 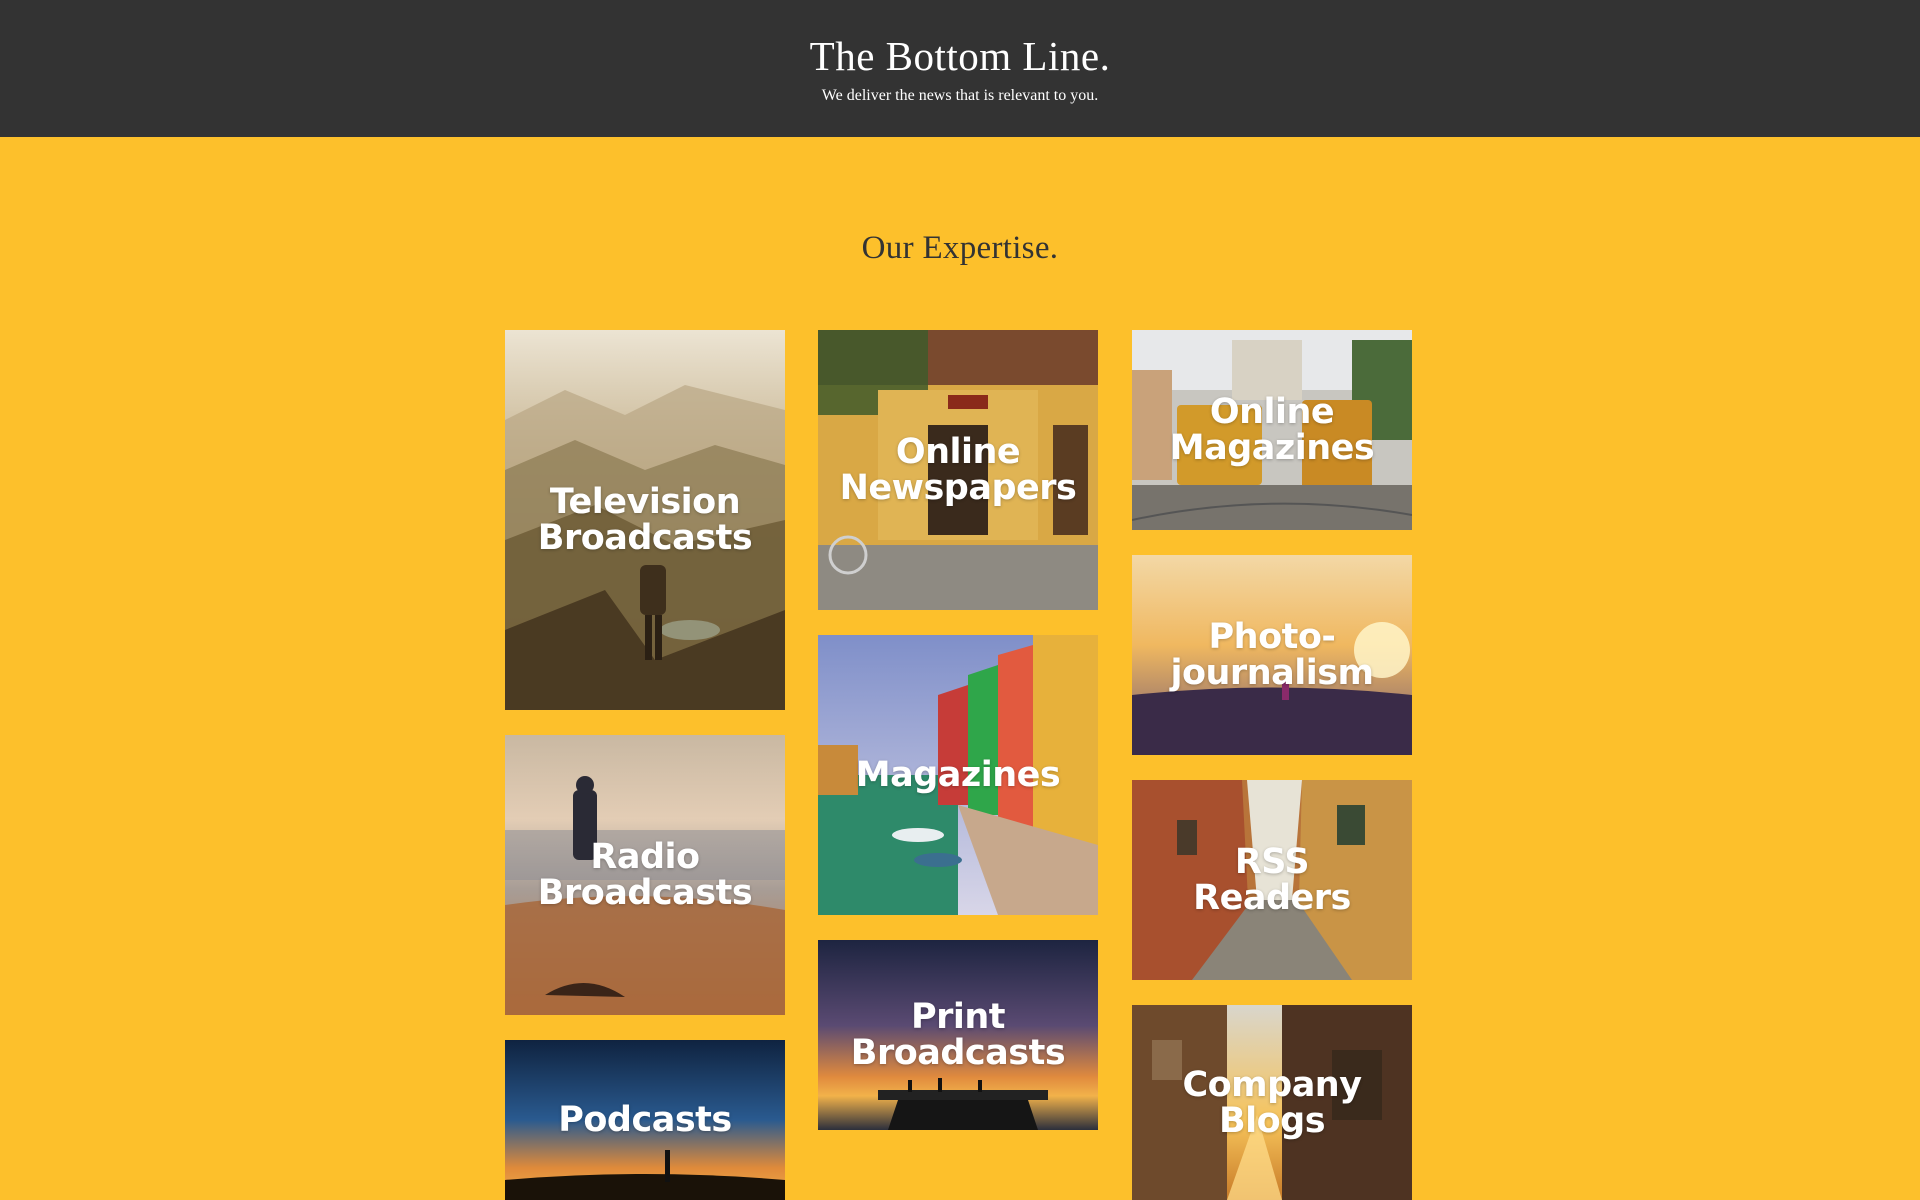 I want to click on tile-label: RSS Readers, so click(x=1272, y=880).